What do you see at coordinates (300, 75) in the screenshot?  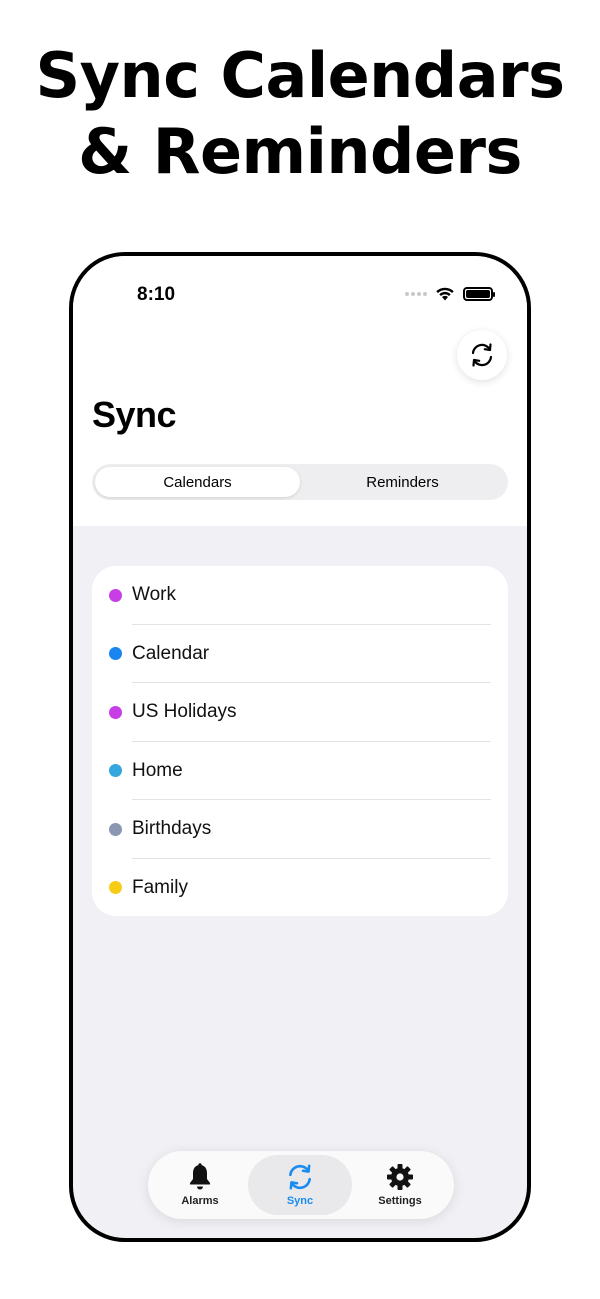 I see `headline-line-1: Sync Calendars` at bounding box center [300, 75].